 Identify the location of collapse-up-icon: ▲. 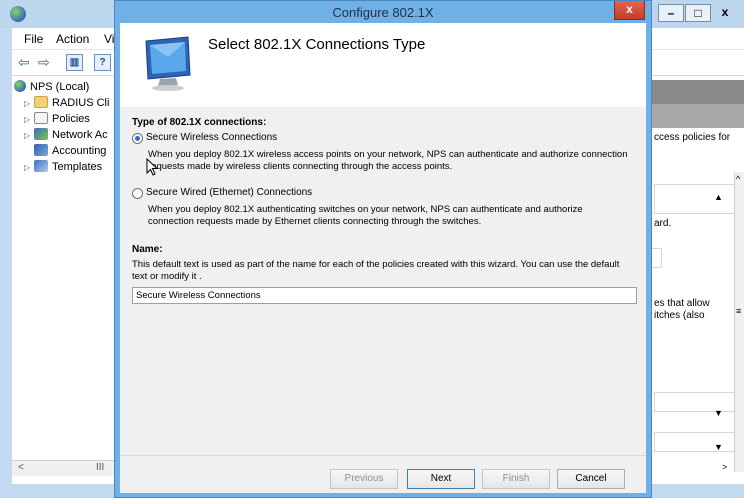
(718, 197).